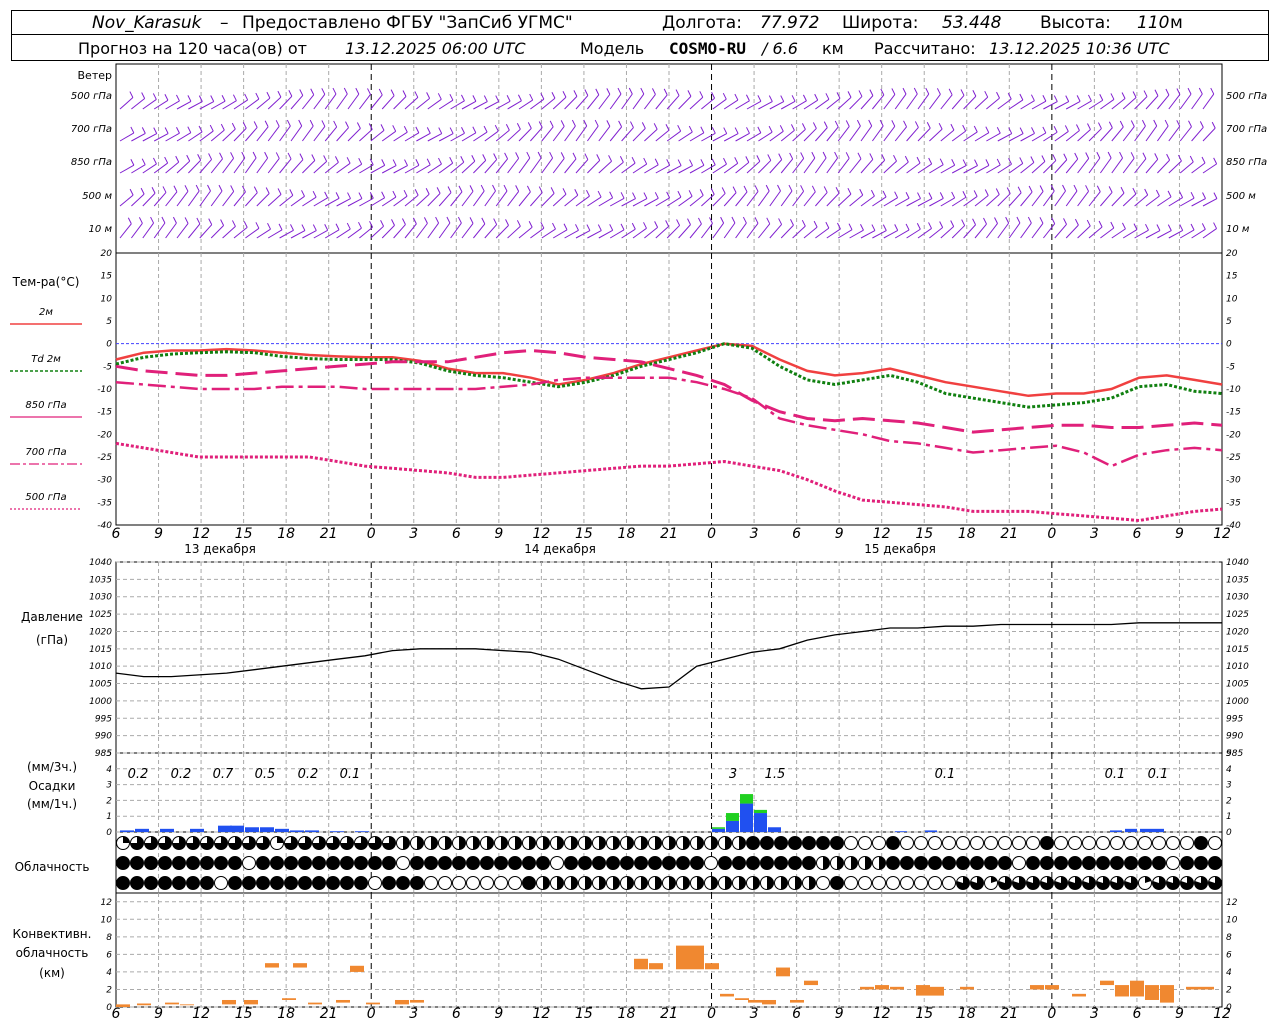 This screenshot has height=1024, width=1280. Describe the element at coordinates (775, 774) in the screenshot. I see `precip-label: 1.5` at that location.